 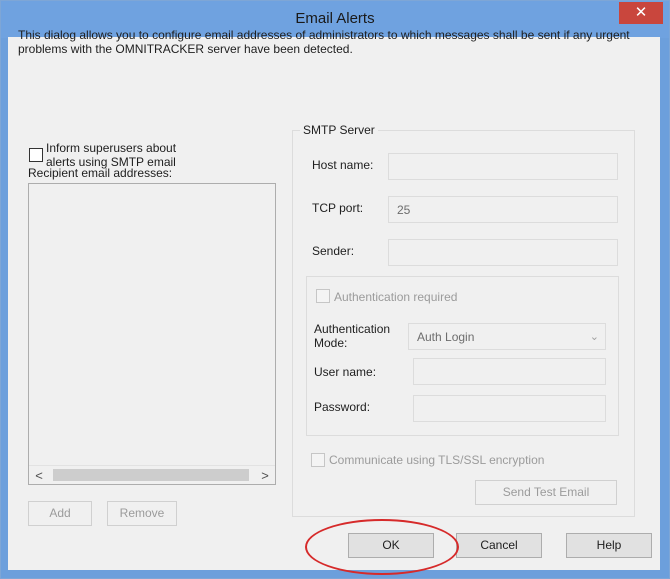 I want to click on host-name-label: Host name:, so click(x=343, y=165).